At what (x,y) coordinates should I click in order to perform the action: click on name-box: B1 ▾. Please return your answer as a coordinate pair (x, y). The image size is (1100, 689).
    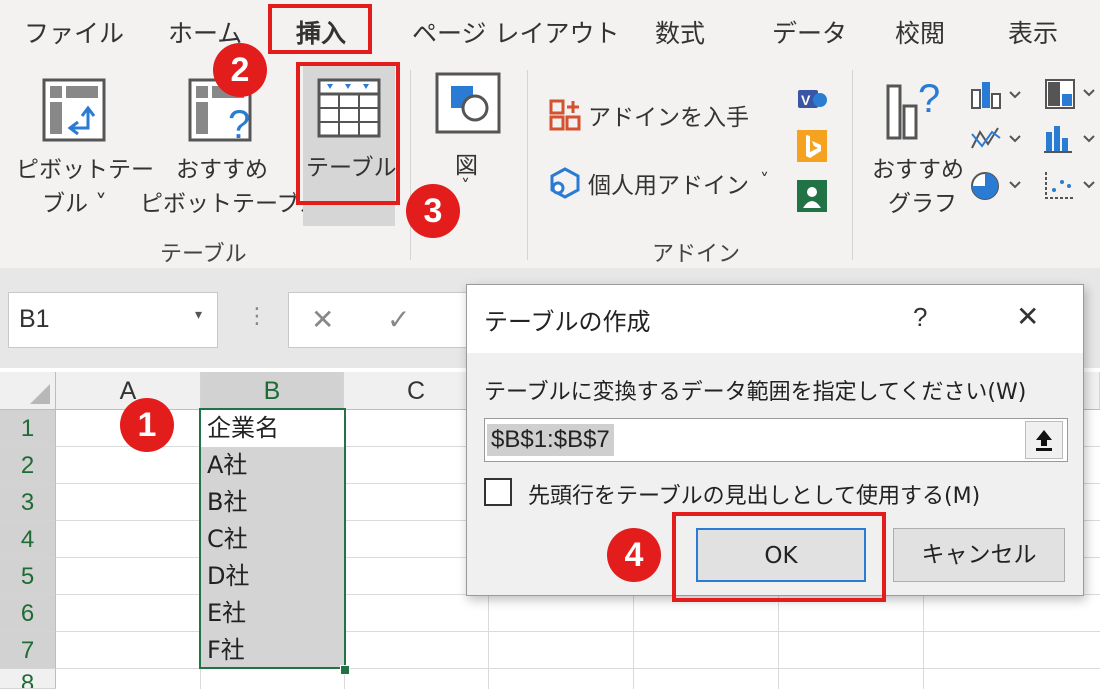
    Looking at the image, I should click on (113, 320).